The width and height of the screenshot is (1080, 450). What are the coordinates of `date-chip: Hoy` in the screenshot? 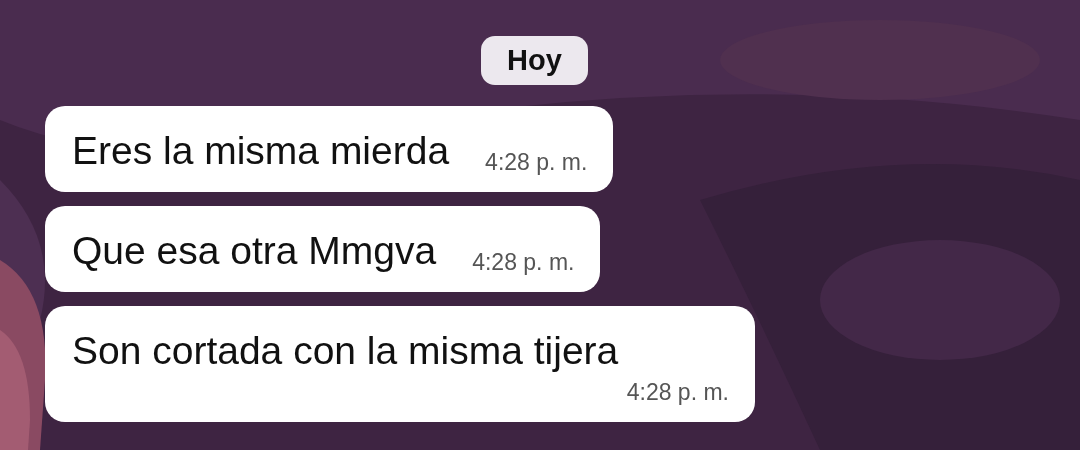 It's located at (534, 60).